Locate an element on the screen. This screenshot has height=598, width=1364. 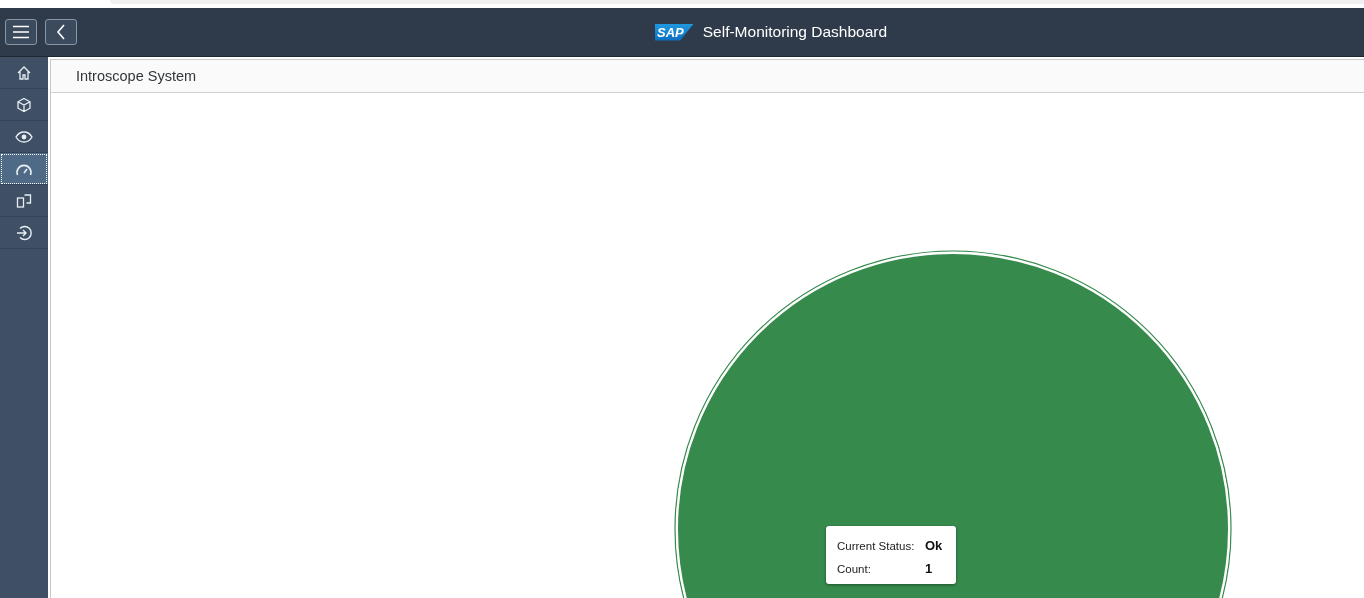
back-icon is located at coordinates (61, 32).